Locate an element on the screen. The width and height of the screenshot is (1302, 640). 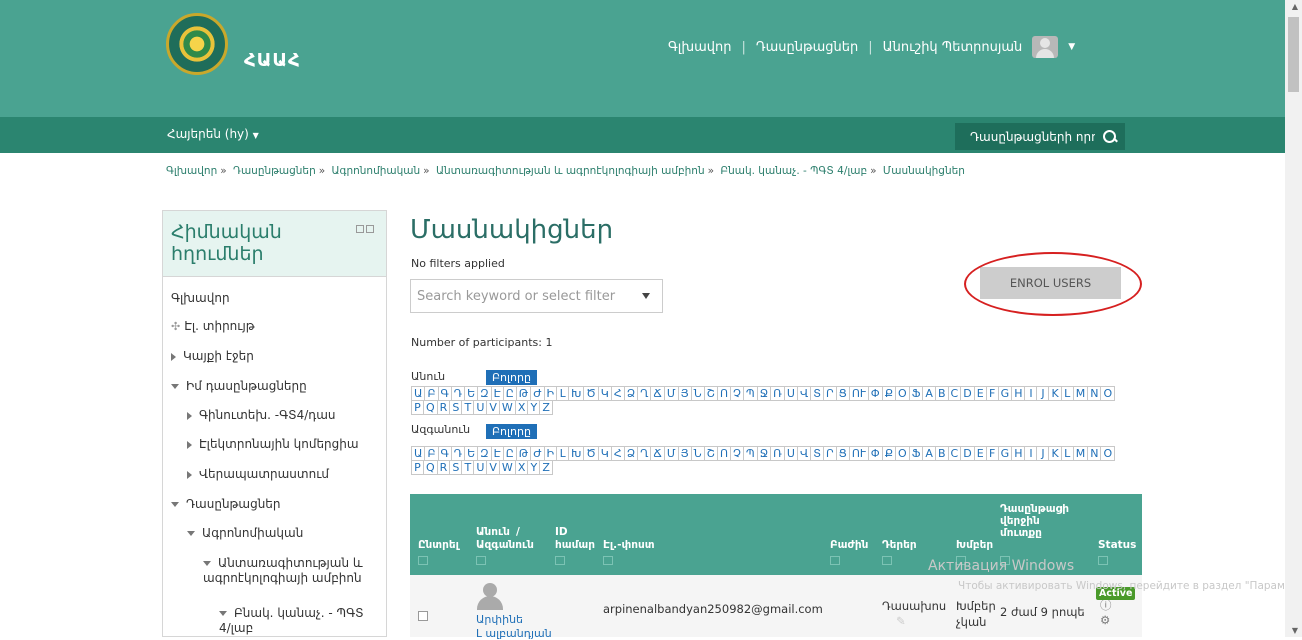
col-last-access-2: վերջին is located at coordinates (1020, 521).